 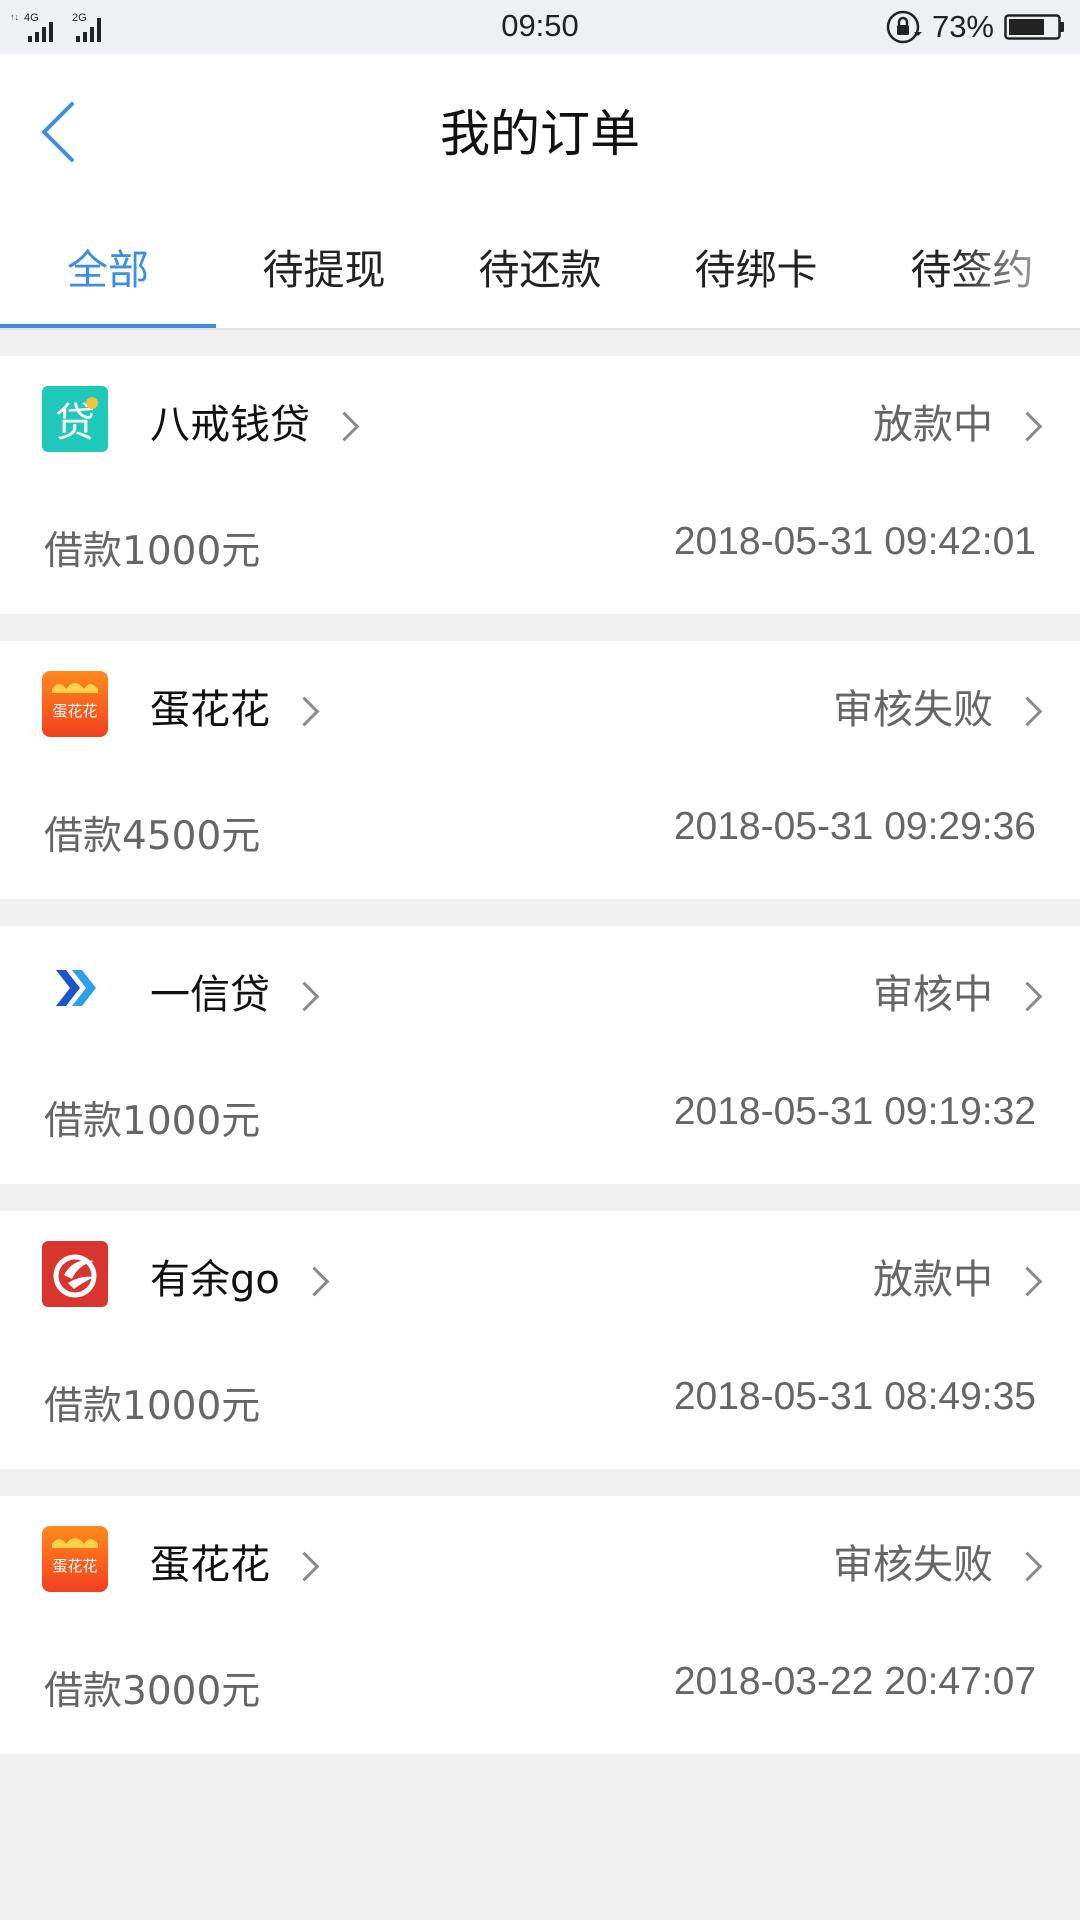 I want to click on tab-bar: 全部 待提现 待还款 待绑卡 待签约, so click(x=540, y=267).